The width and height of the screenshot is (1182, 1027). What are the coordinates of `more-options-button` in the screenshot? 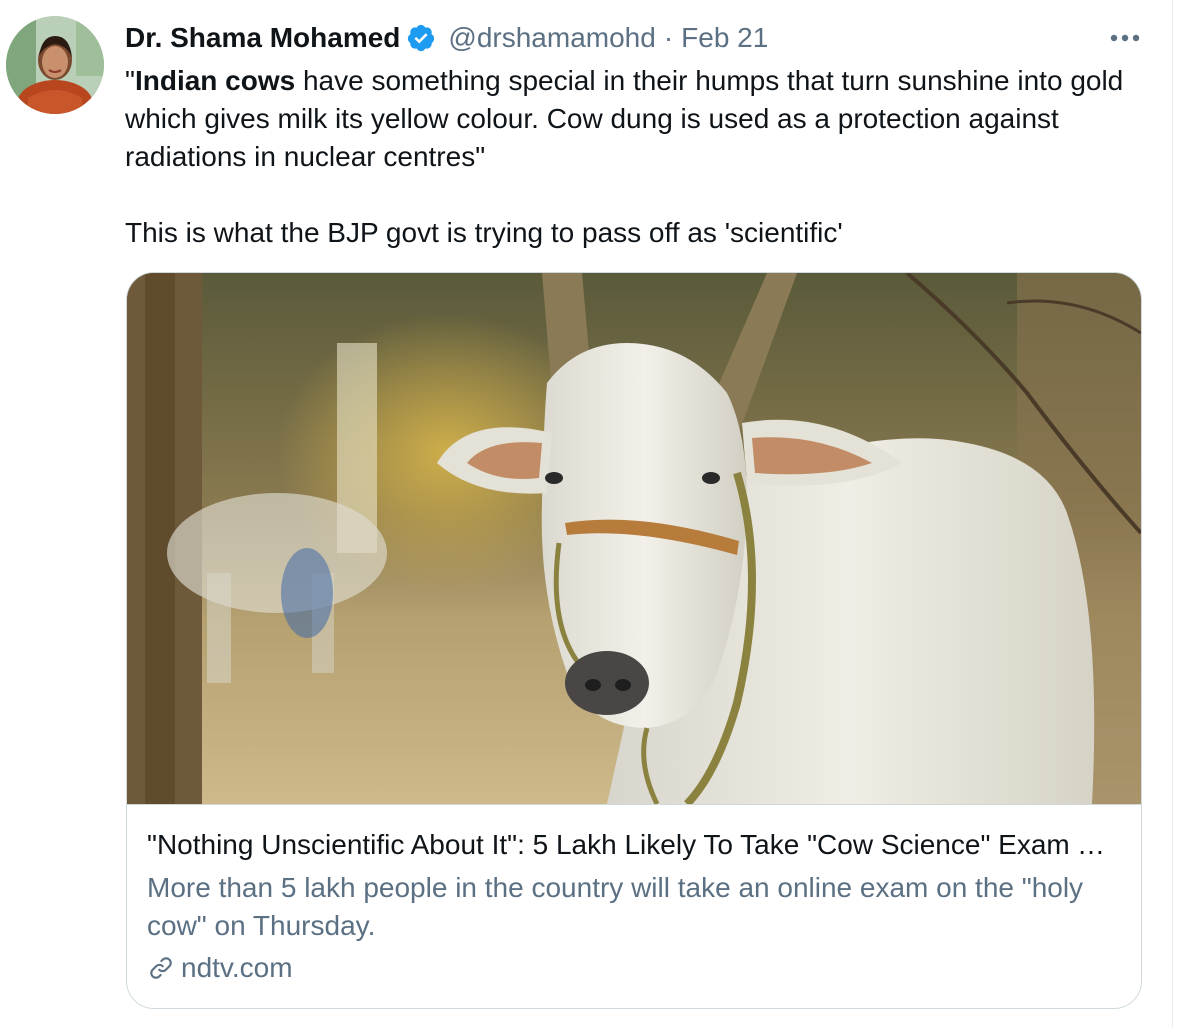 It's located at (1125, 38).